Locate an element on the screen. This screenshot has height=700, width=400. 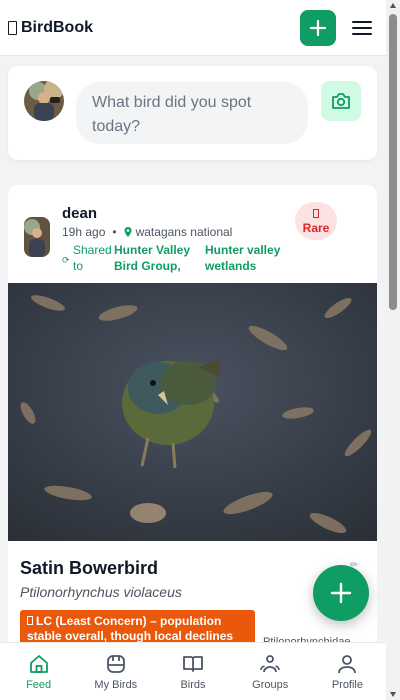
post-composer: What bird did you spot today? is located at coordinates (192, 113).